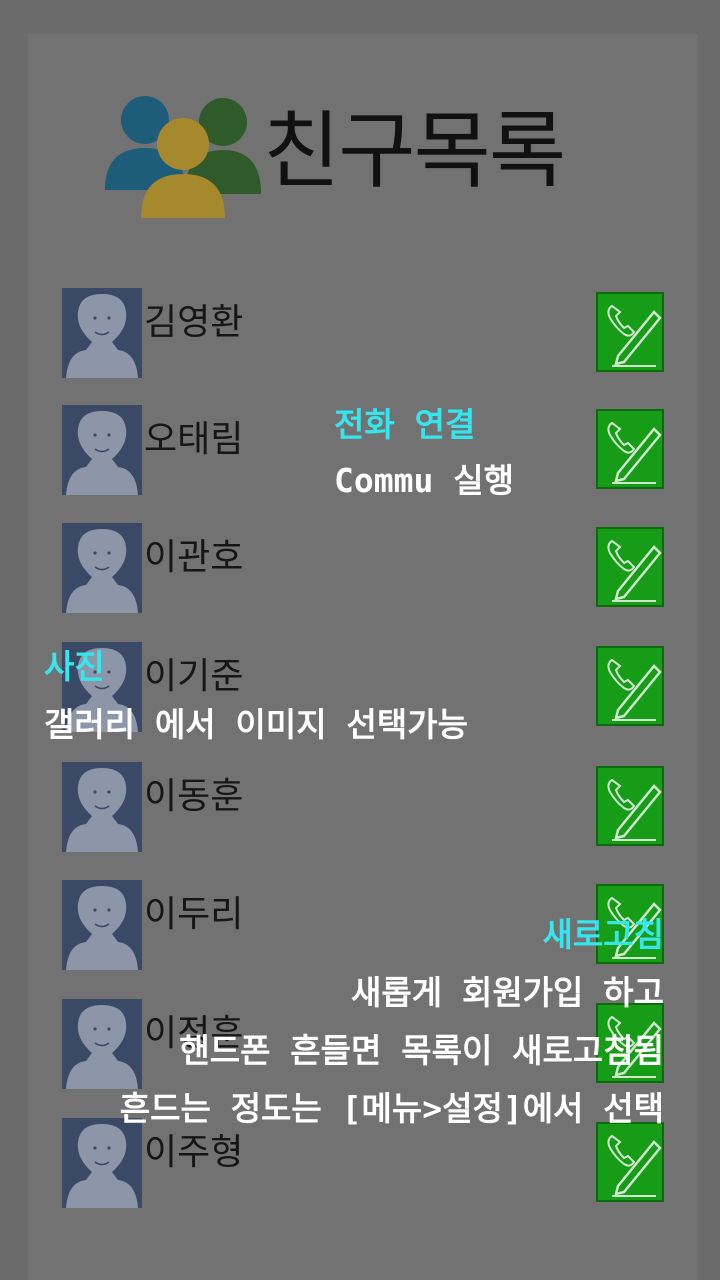  Describe the element at coordinates (183, 157) in the screenshot. I see `people-group-icon` at that location.